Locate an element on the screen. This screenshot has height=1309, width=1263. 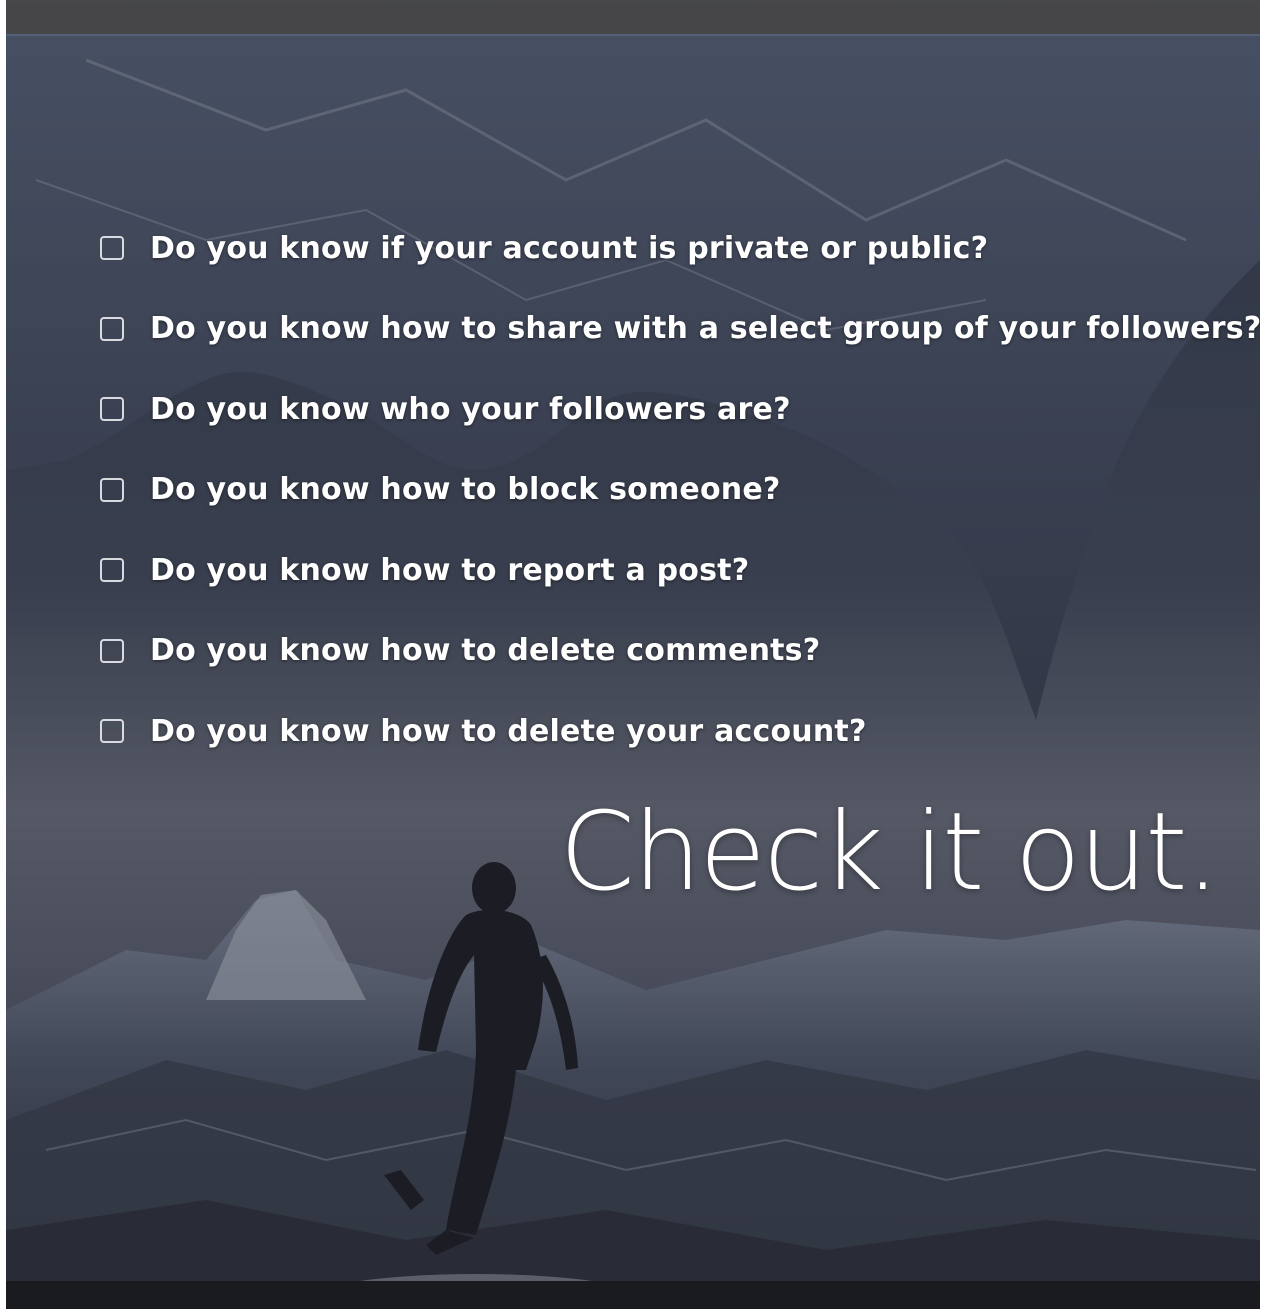
checklist-item: Do you know how to delete comments? is located at coordinates (680, 651).